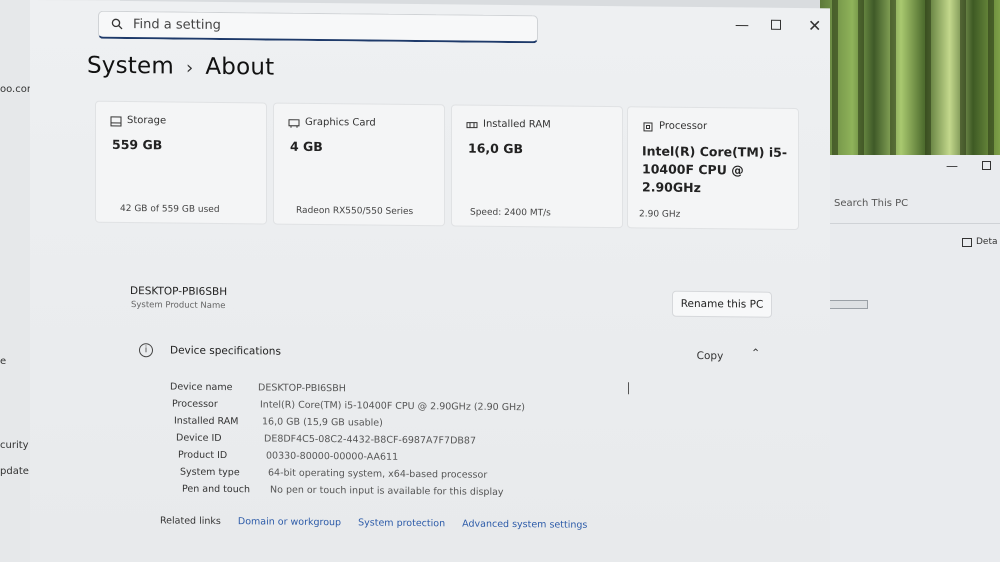  Describe the element at coordinates (14, 445) in the screenshot. I see `left-window-fragment: curity` at that location.